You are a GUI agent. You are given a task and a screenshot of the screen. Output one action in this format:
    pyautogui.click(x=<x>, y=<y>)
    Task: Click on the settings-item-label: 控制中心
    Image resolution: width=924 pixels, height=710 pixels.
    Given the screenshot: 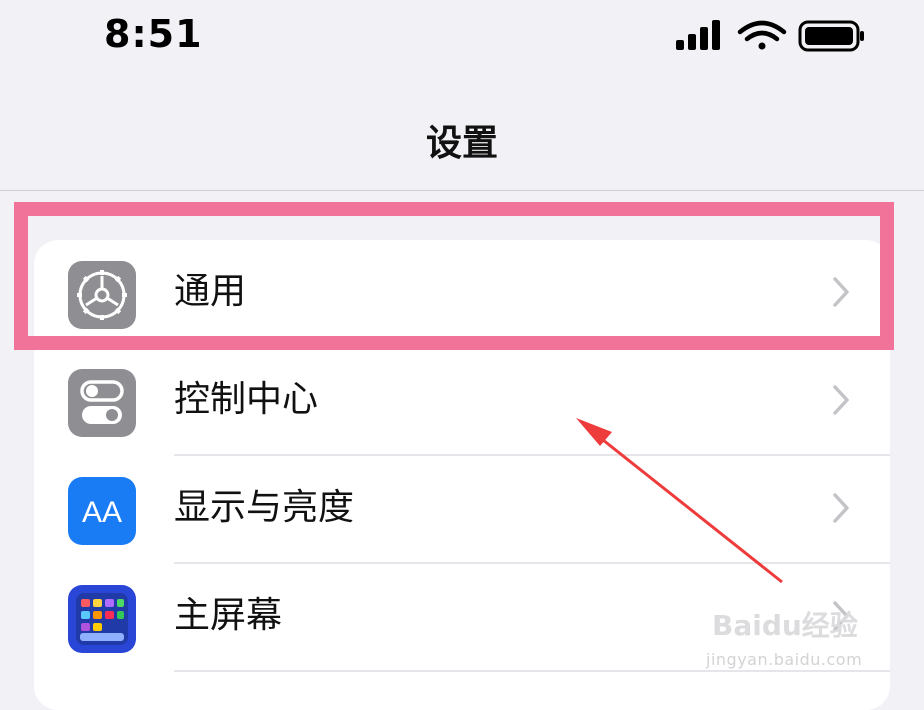 What is the action you would take?
    pyautogui.click(x=246, y=399)
    